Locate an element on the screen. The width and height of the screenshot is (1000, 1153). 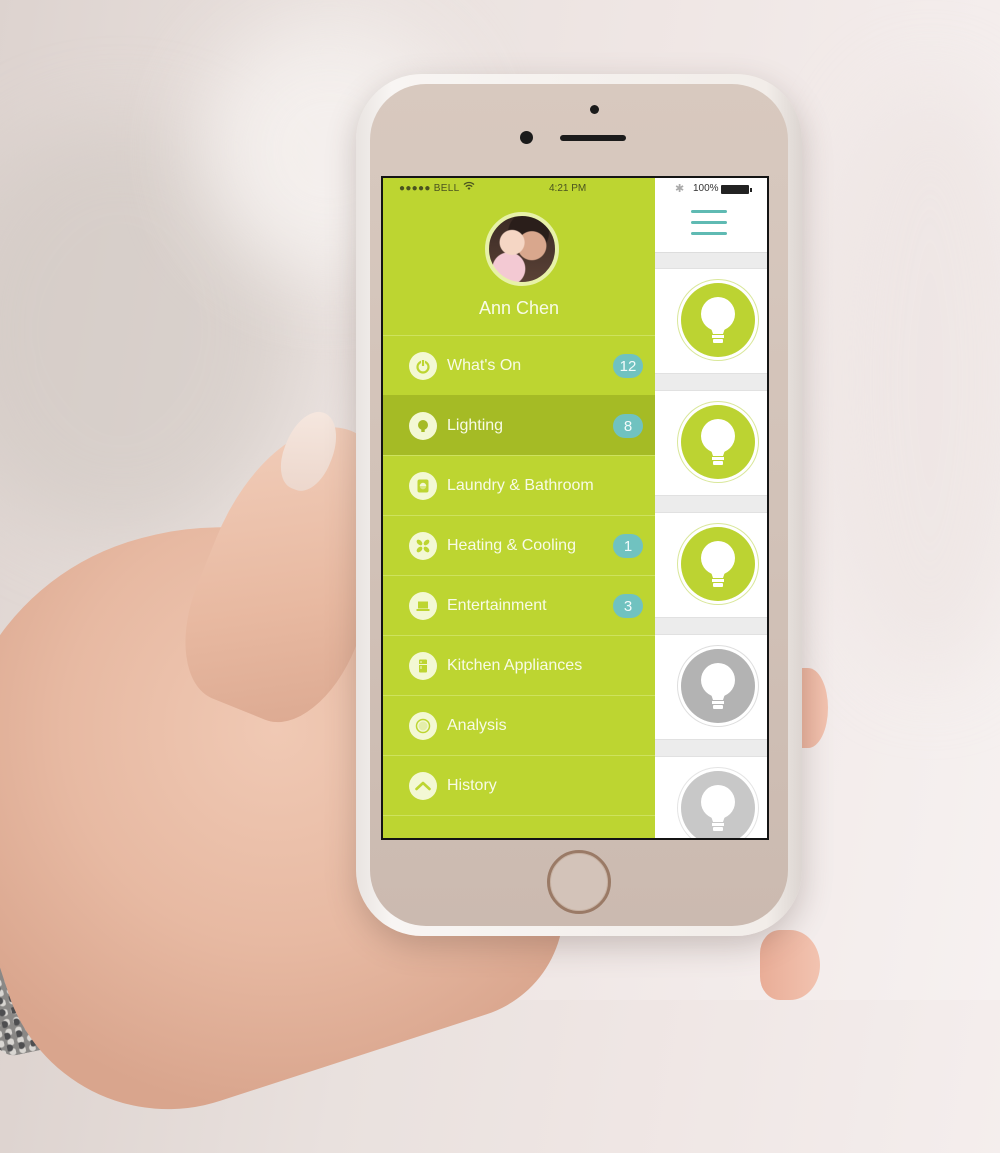
profile-section: Ann Chen is located at coordinates (519, 272).